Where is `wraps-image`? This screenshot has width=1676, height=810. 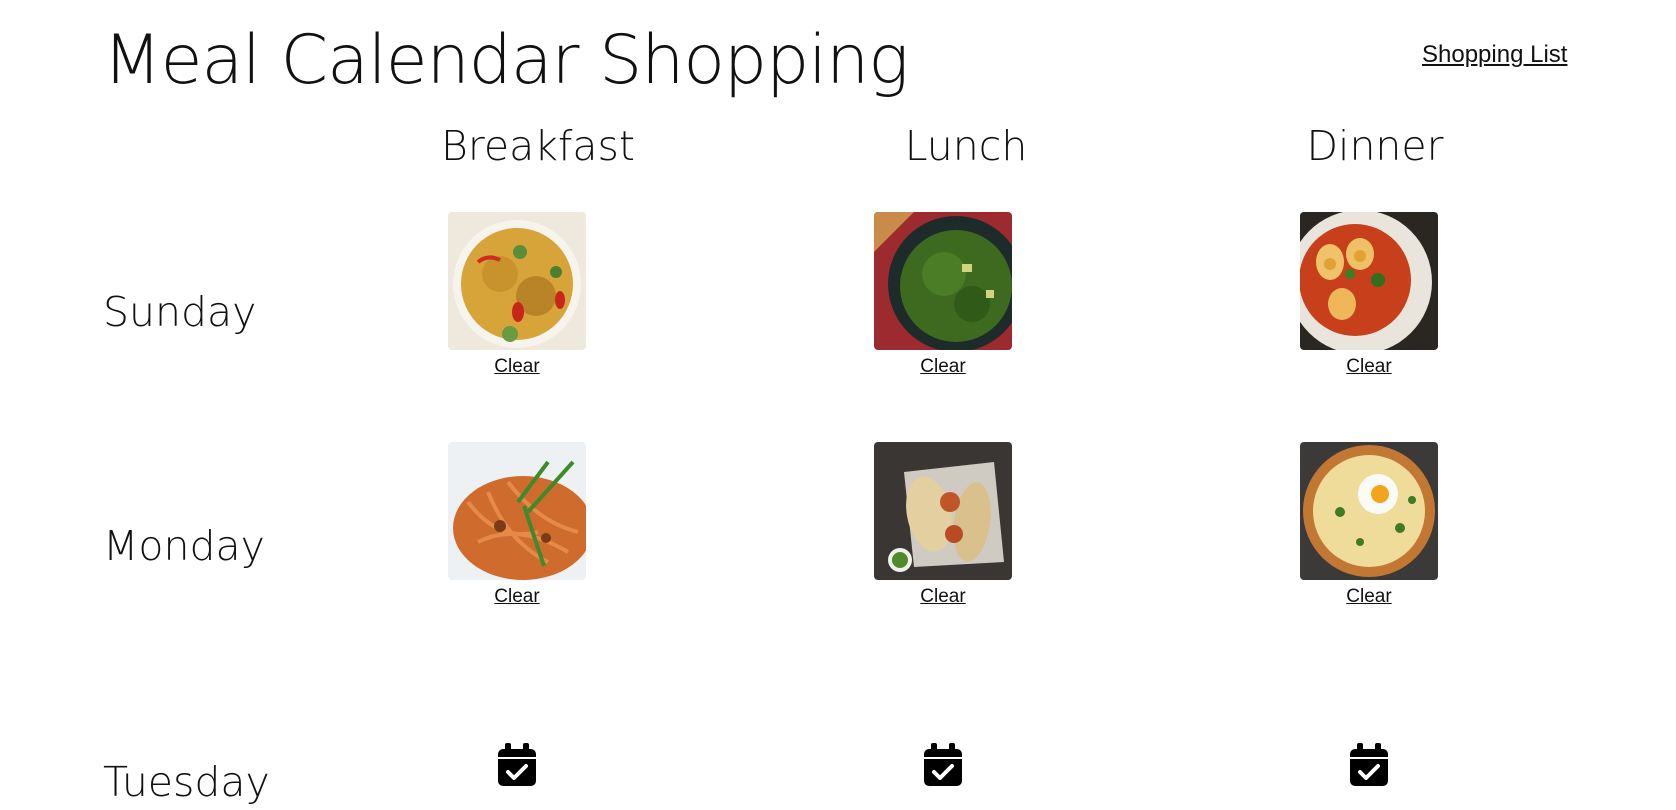 wraps-image is located at coordinates (943, 511).